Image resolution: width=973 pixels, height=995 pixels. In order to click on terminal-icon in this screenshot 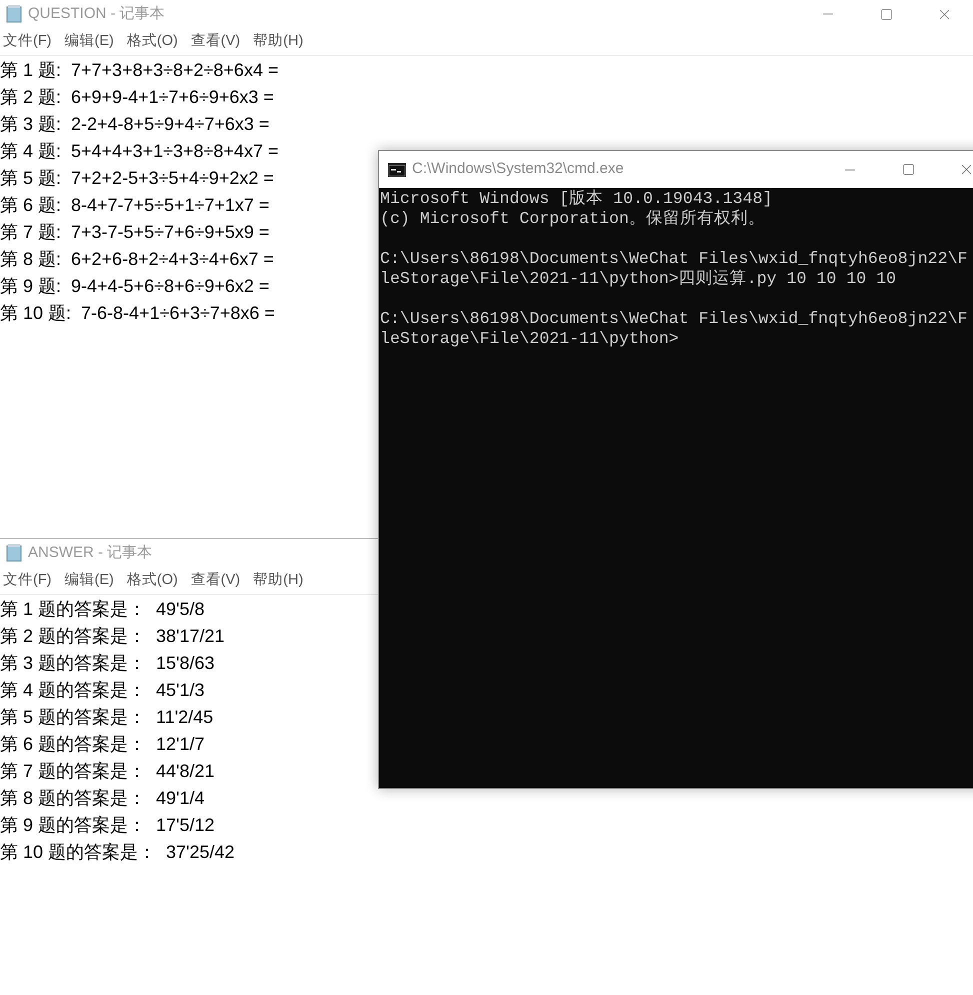, I will do `click(397, 169)`.